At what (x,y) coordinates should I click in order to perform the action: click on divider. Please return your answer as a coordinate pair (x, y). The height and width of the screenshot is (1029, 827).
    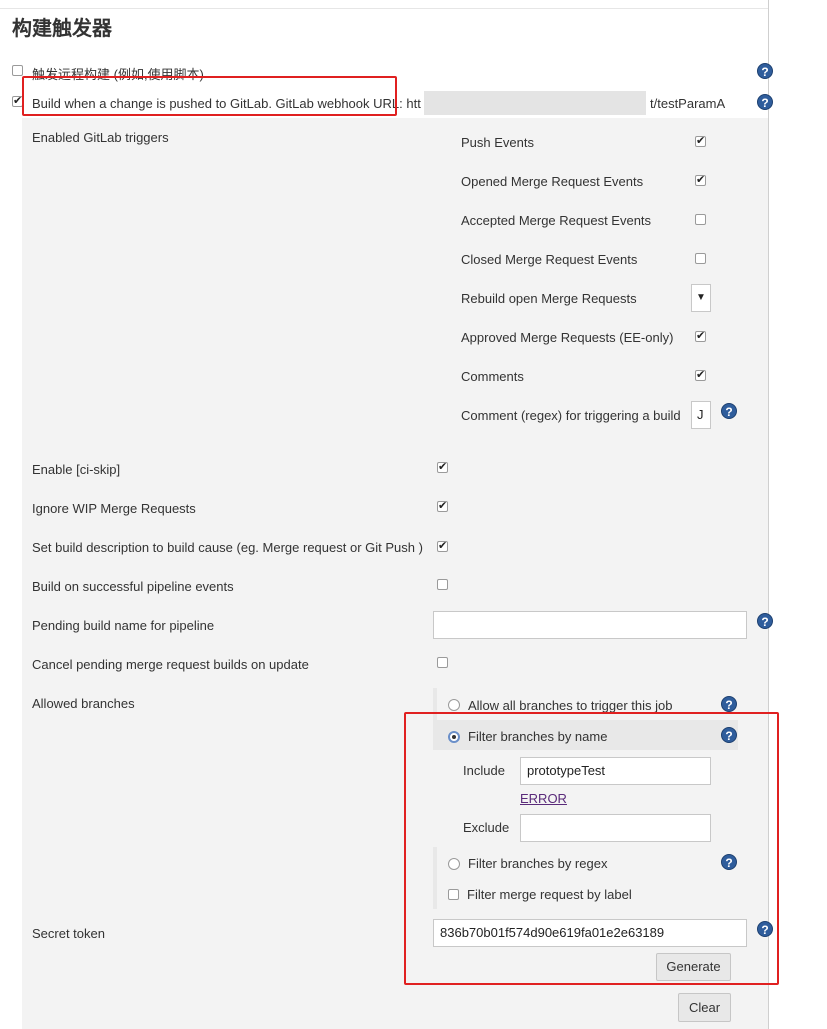
    Looking at the image, I should click on (384, 8).